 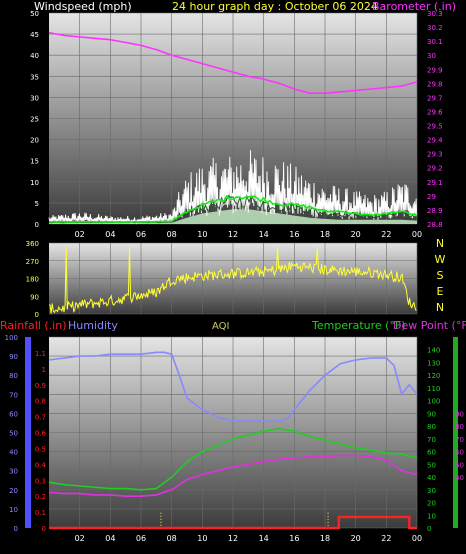 What do you see at coordinates (386, 234) in the screenshot?
I see `wind-hour-tick-label: 22` at bounding box center [386, 234].